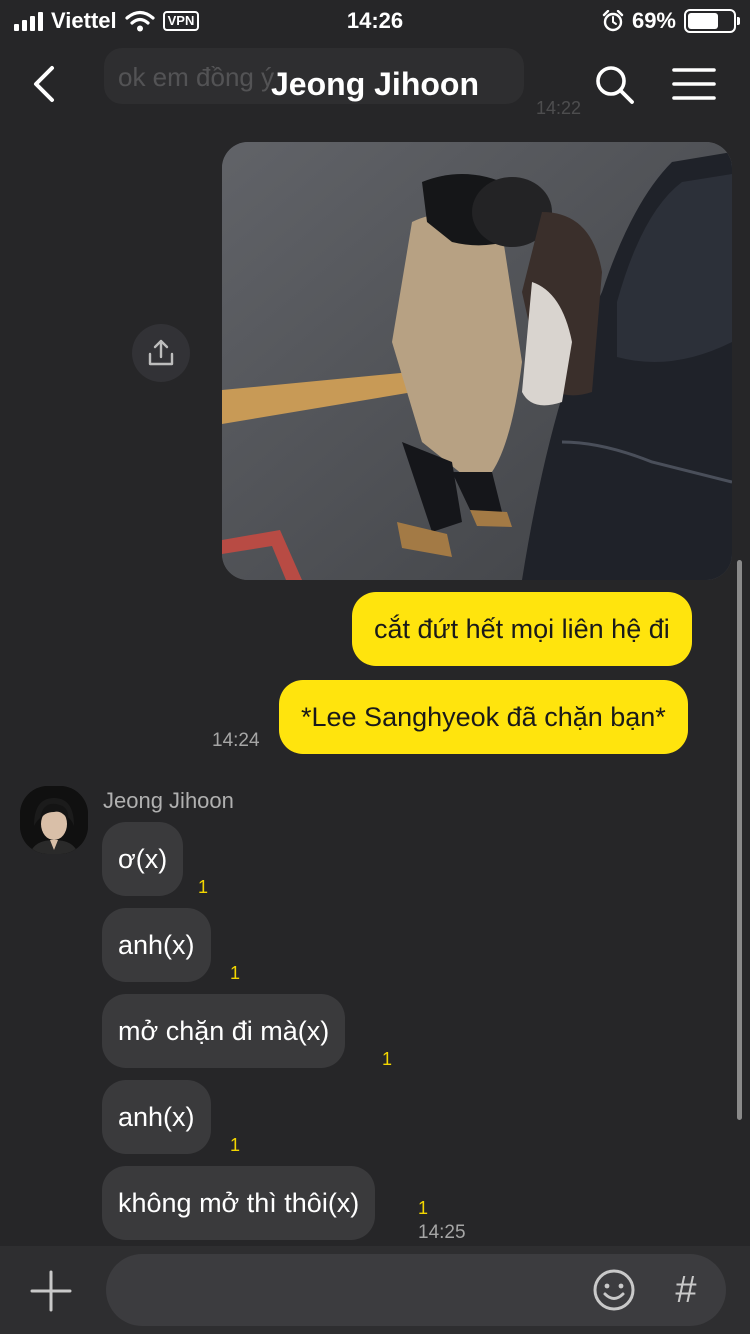 The height and width of the screenshot is (1334, 750). Describe the element at coordinates (51, 1291) in the screenshot. I see `plus-icon` at that location.